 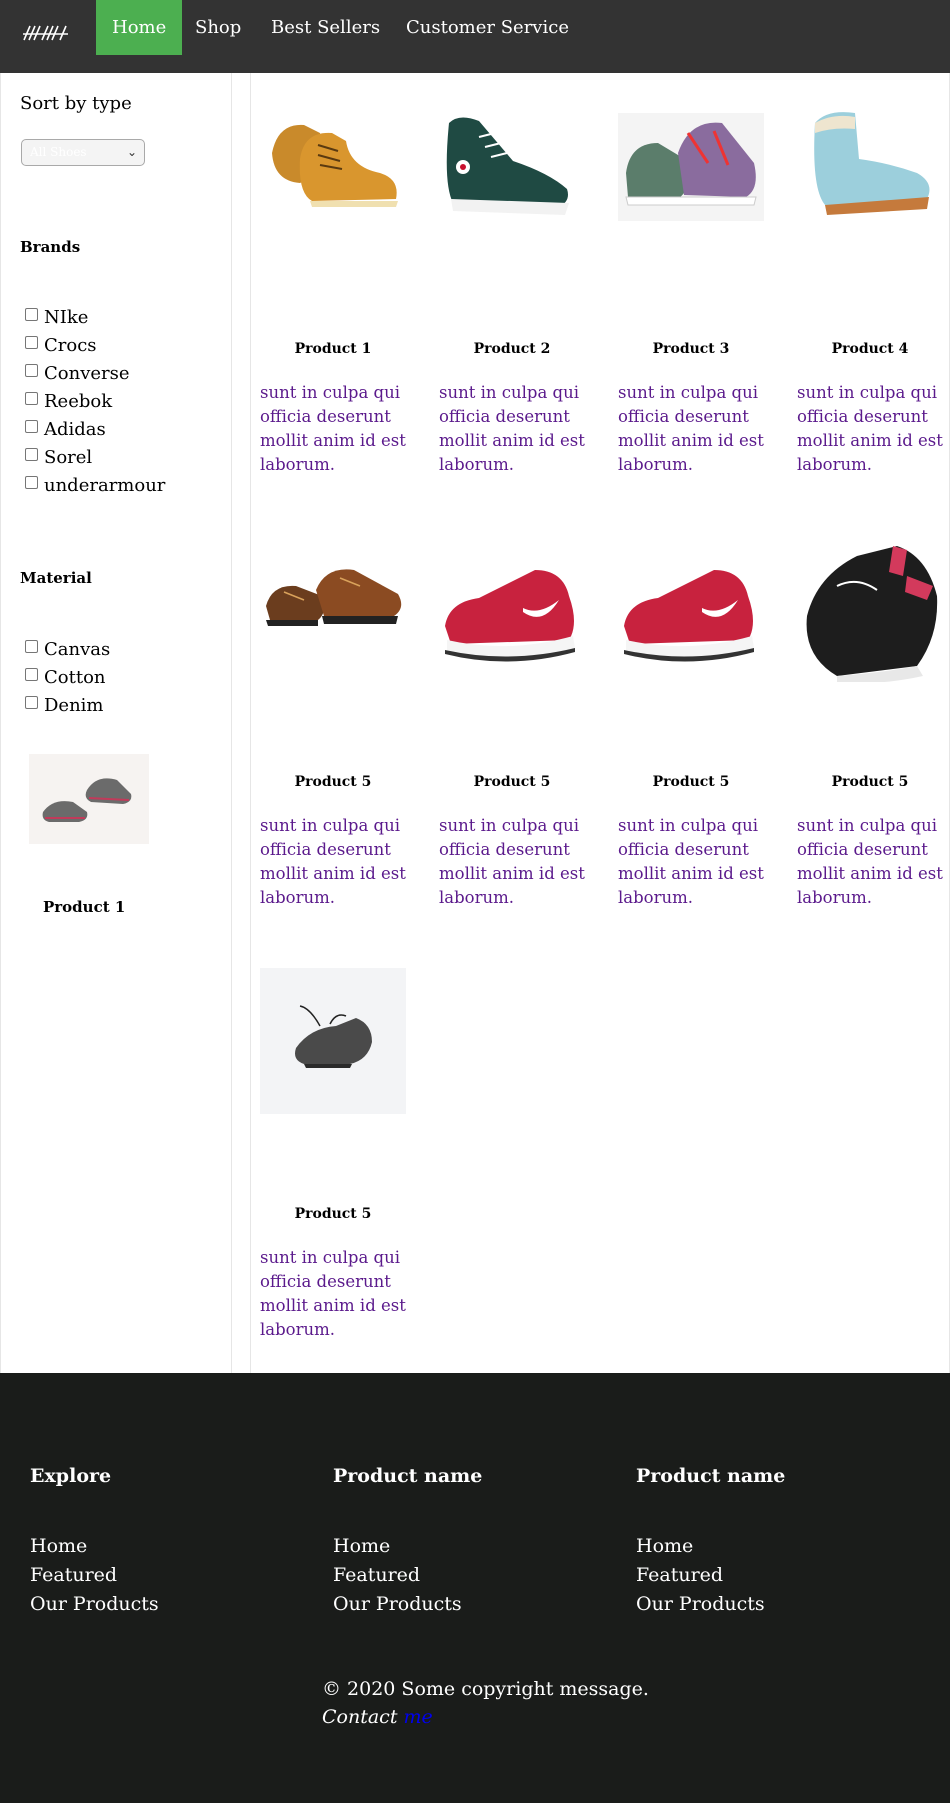 I want to click on product-title: Product 1, so click(x=333, y=349).